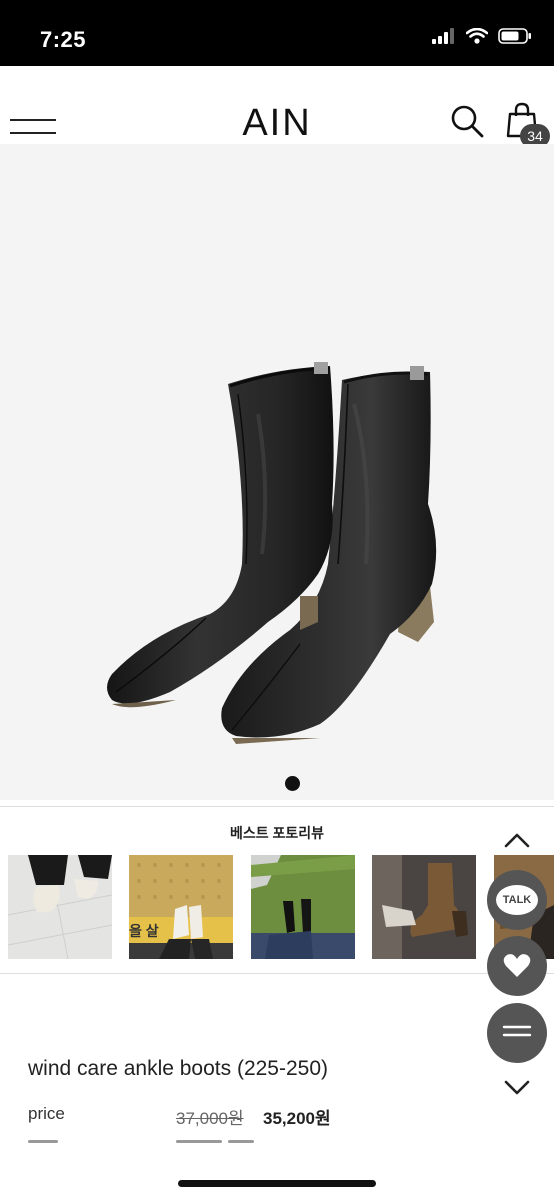 The width and height of the screenshot is (554, 1200). I want to click on review-thumbnail: 을 살, so click(181, 907).